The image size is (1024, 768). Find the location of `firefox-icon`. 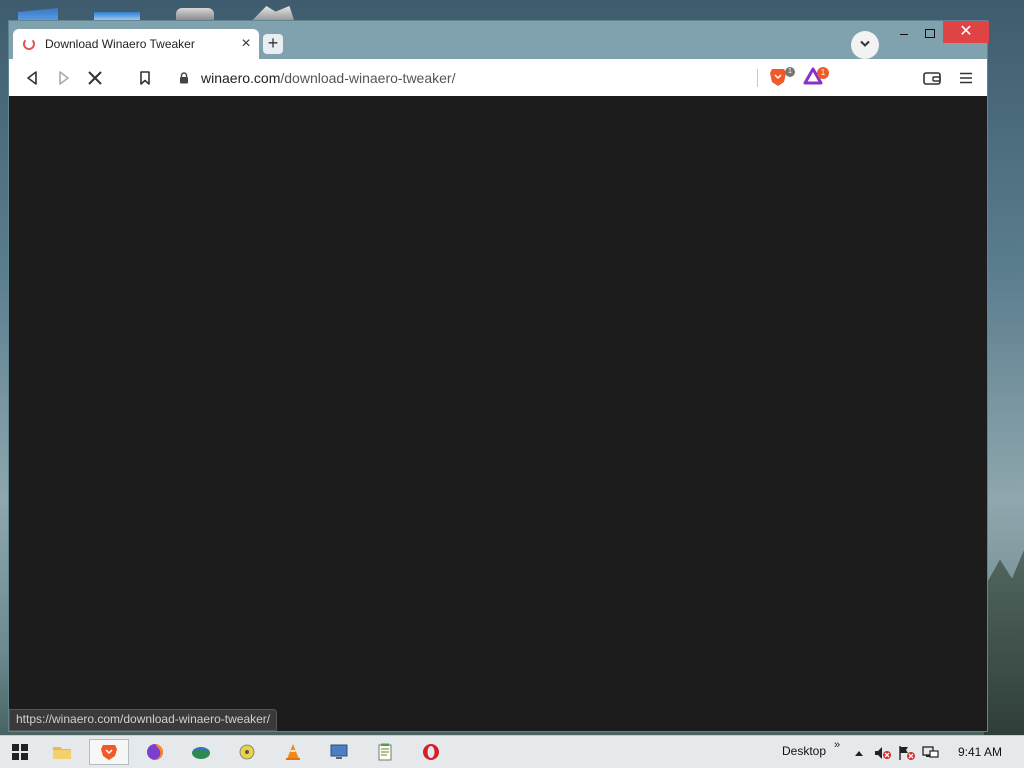

firefox-icon is located at coordinates (155, 752).